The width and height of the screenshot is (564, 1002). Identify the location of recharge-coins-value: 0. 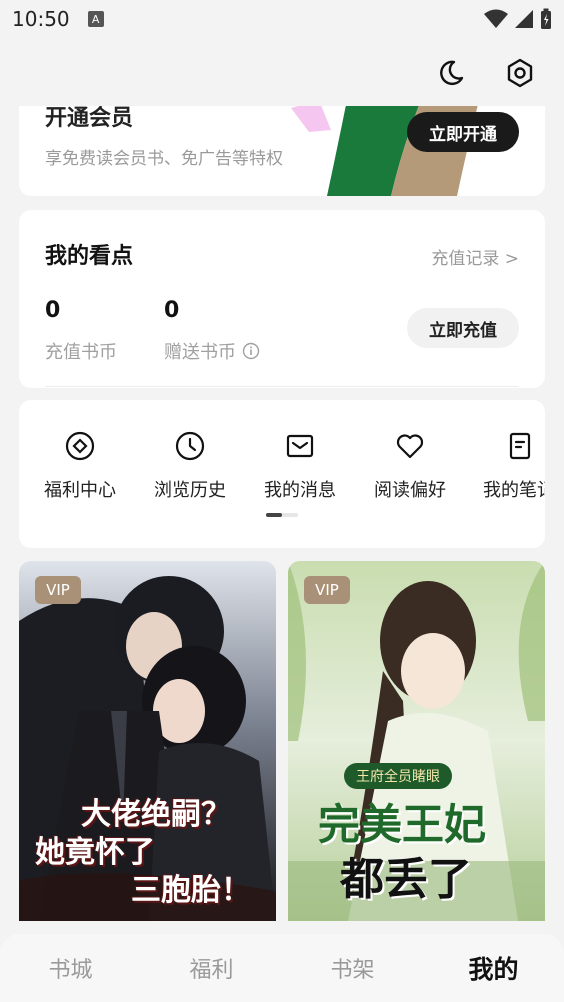
(53, 310).